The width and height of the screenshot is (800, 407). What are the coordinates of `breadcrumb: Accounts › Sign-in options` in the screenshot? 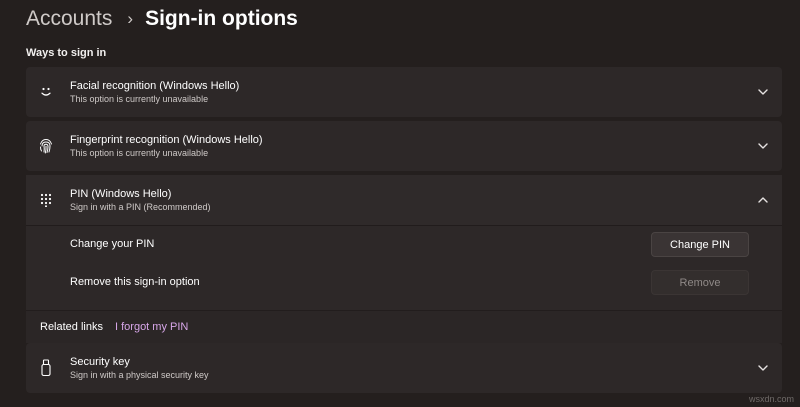 It's located at (162, 19).